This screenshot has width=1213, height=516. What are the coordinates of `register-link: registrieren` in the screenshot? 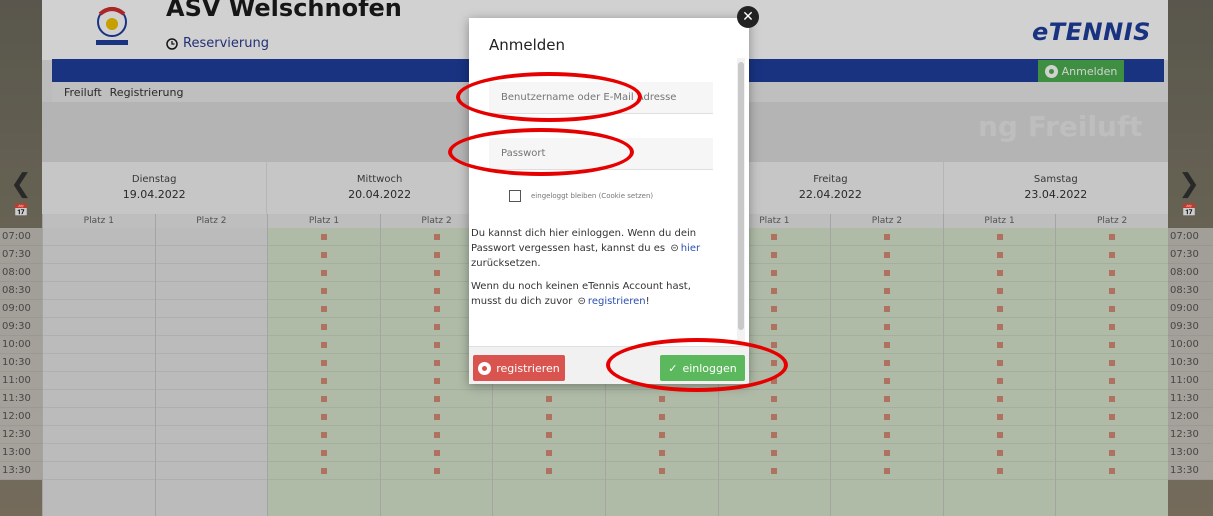 It's located at (617, 301).